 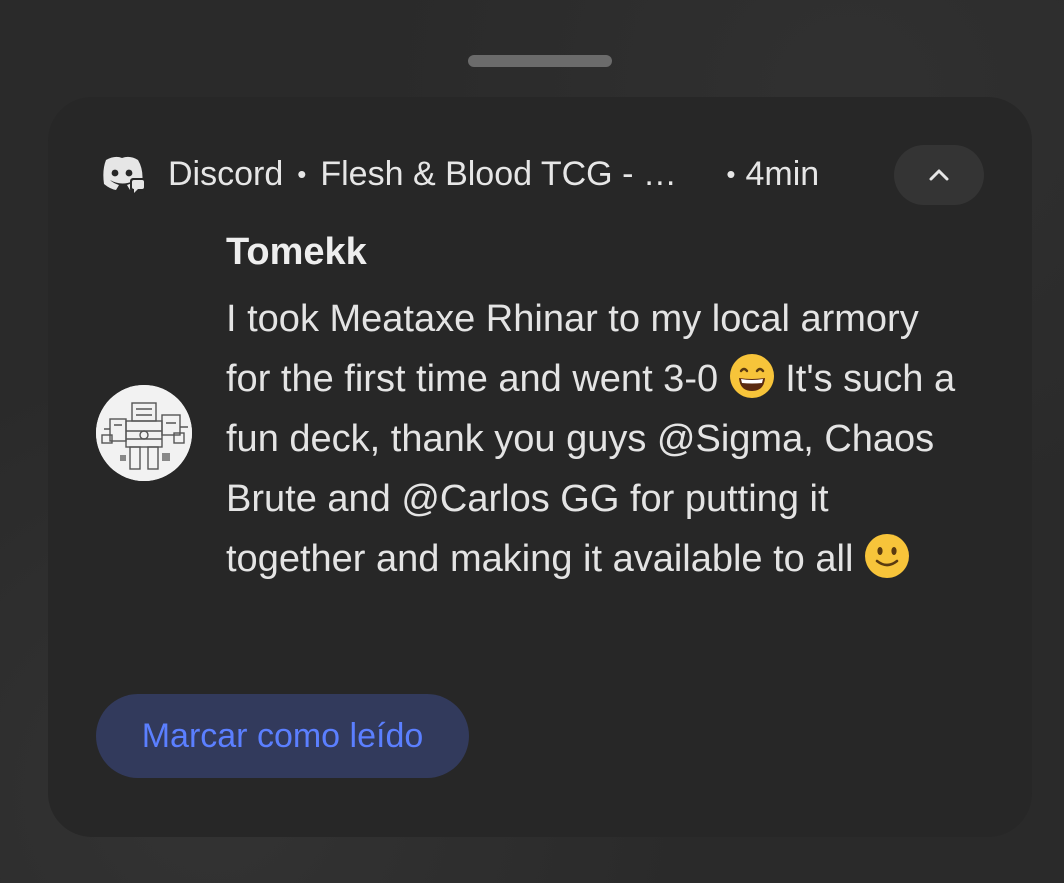 I want to click on drag-handle, so click(x=540, y=61).